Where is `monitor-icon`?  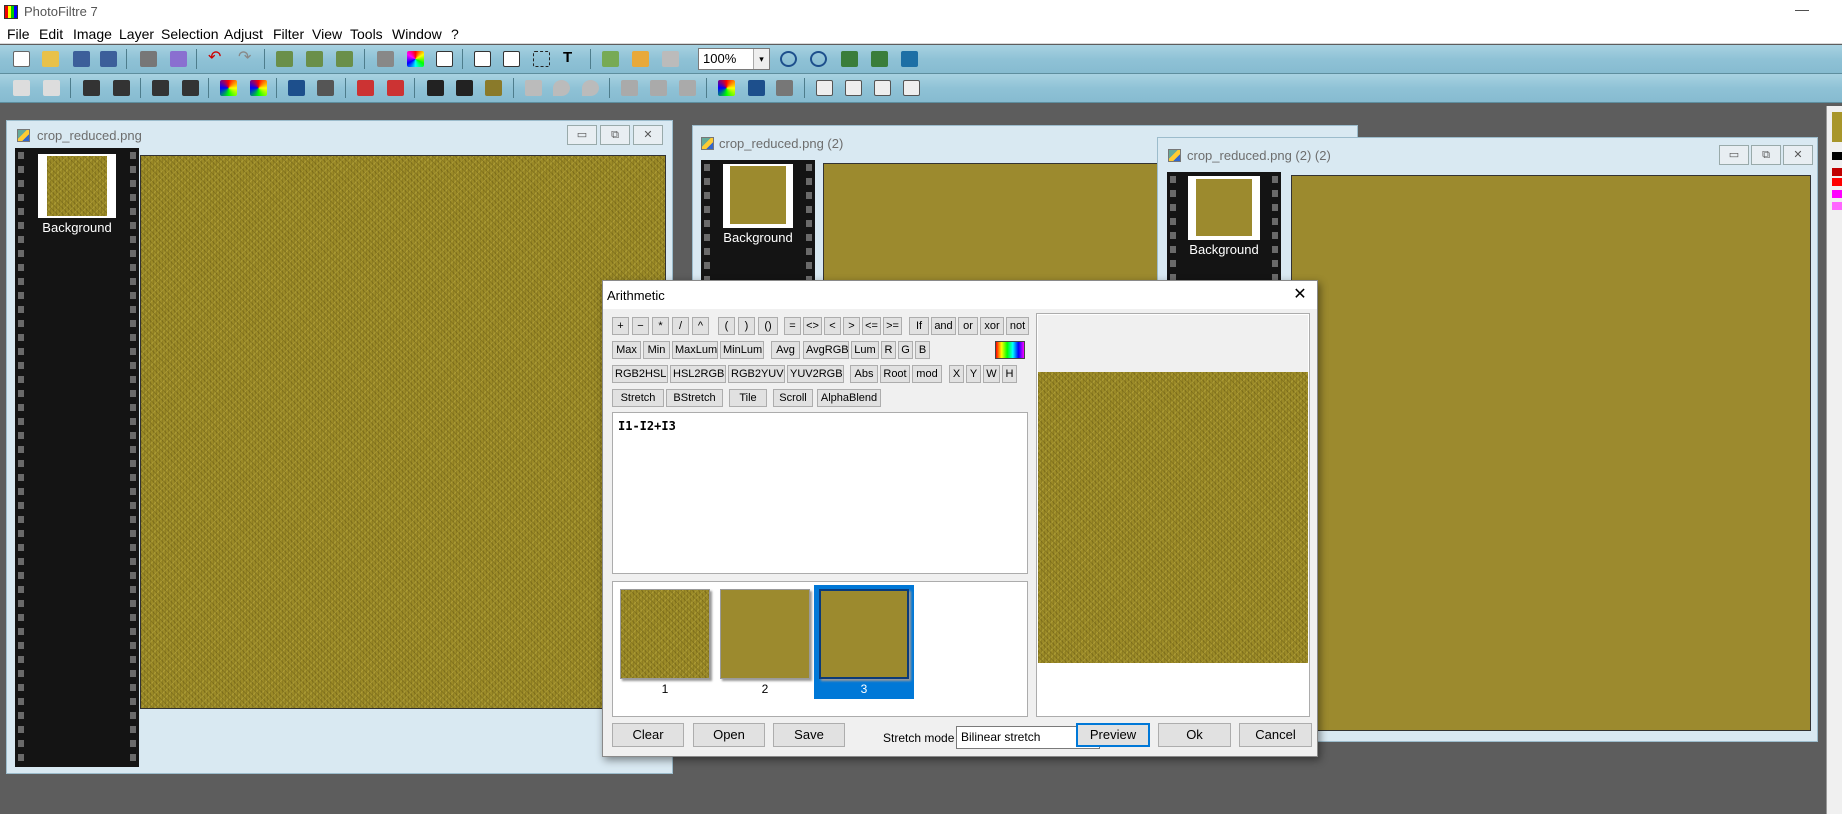
monitor-icon is located at coordinates (756, 88).